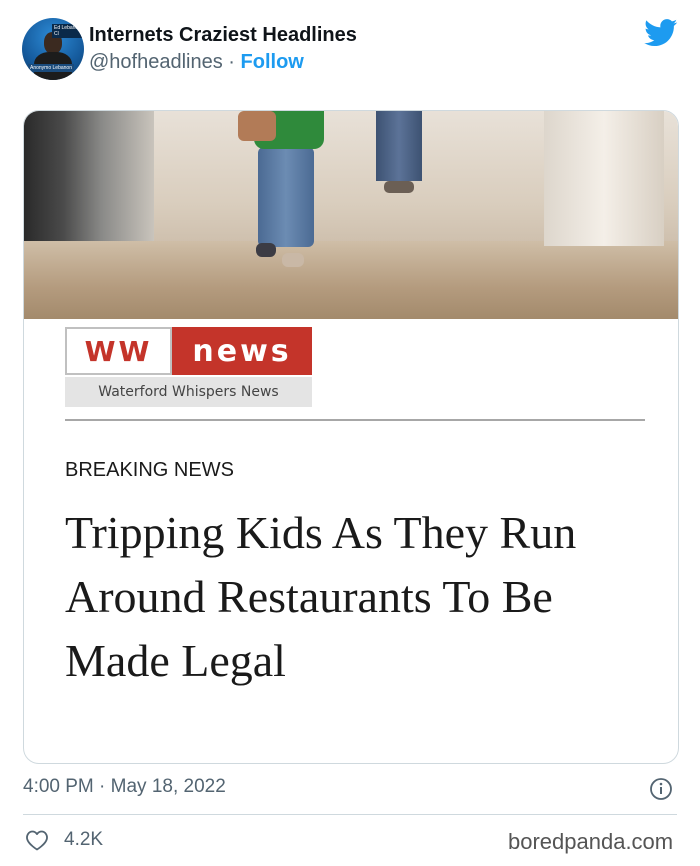 The width and height of the screenshot is (700, 866). I want to click on follow-button: Follow, so click(272, 62).